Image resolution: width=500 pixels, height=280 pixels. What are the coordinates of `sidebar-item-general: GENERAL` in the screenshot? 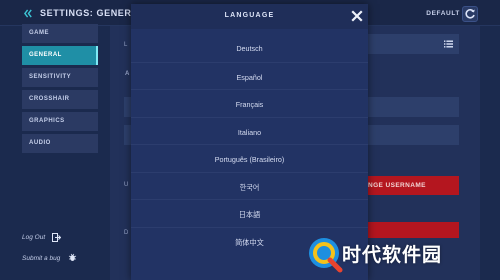 It's located at (60, 55).